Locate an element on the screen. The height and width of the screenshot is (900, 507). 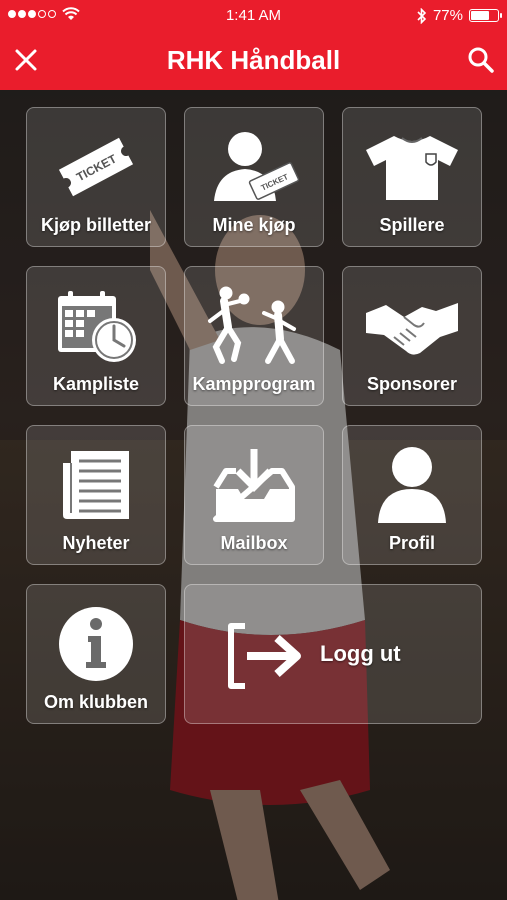
tile-label: Om klubben is located at coordinates (95, 702).